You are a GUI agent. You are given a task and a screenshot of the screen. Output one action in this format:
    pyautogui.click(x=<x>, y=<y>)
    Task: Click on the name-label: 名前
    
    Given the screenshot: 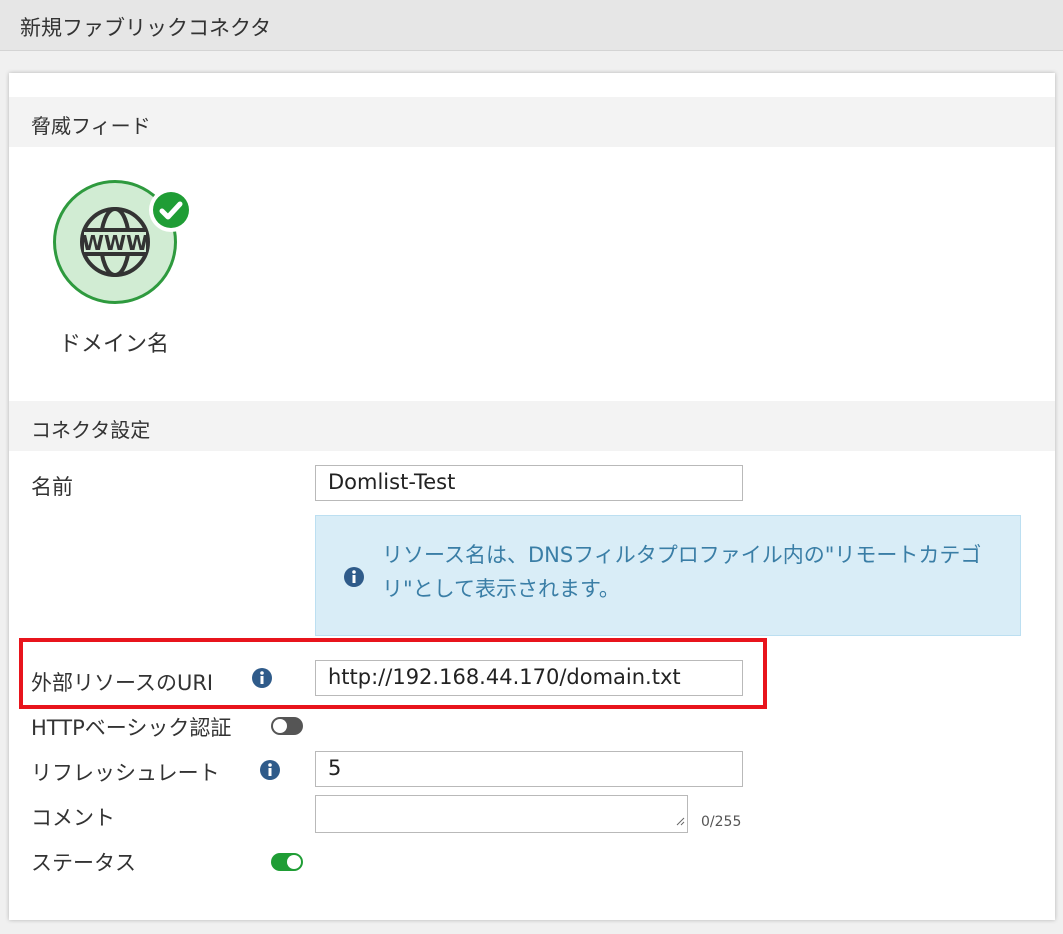 What is the action you would take?
    pyautogui.click(x=52, y=487)
    